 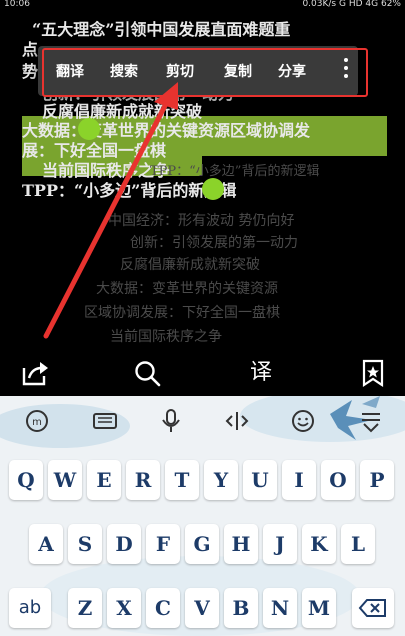 I want to click on key-l: L, so click(x=358, y=544).